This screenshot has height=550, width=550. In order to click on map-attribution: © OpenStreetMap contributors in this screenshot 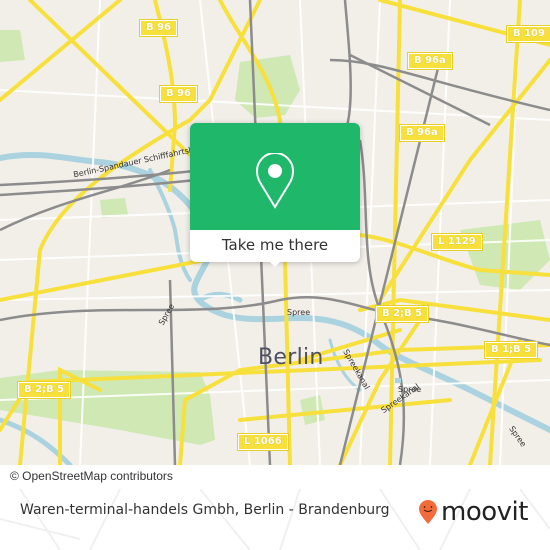, I will do `click(107, 477)`.